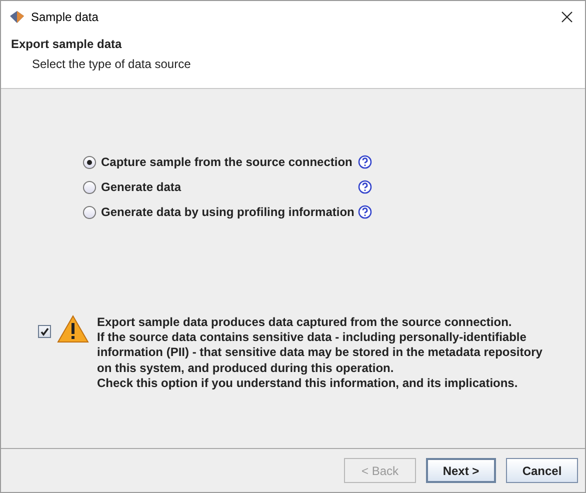 This screenshot has width=586, height=493. I want to click on radio-option: Generate data by using profiling information, so click(220, 212).